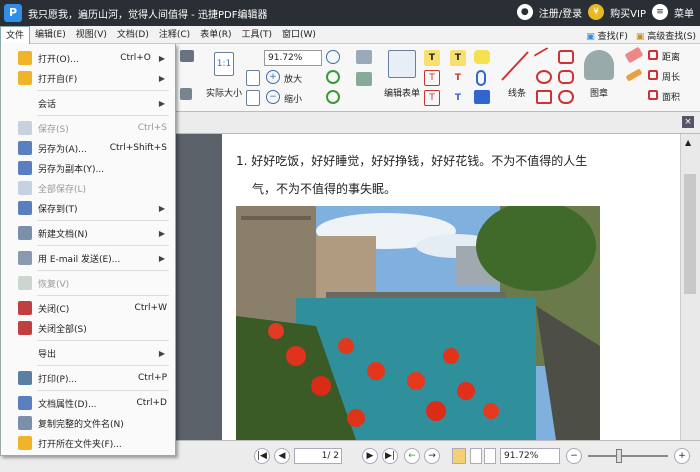  What do you see at coordinates (628, 456) in the screenshot?
I see `zoom-slider` at bounding box center [628, 456].